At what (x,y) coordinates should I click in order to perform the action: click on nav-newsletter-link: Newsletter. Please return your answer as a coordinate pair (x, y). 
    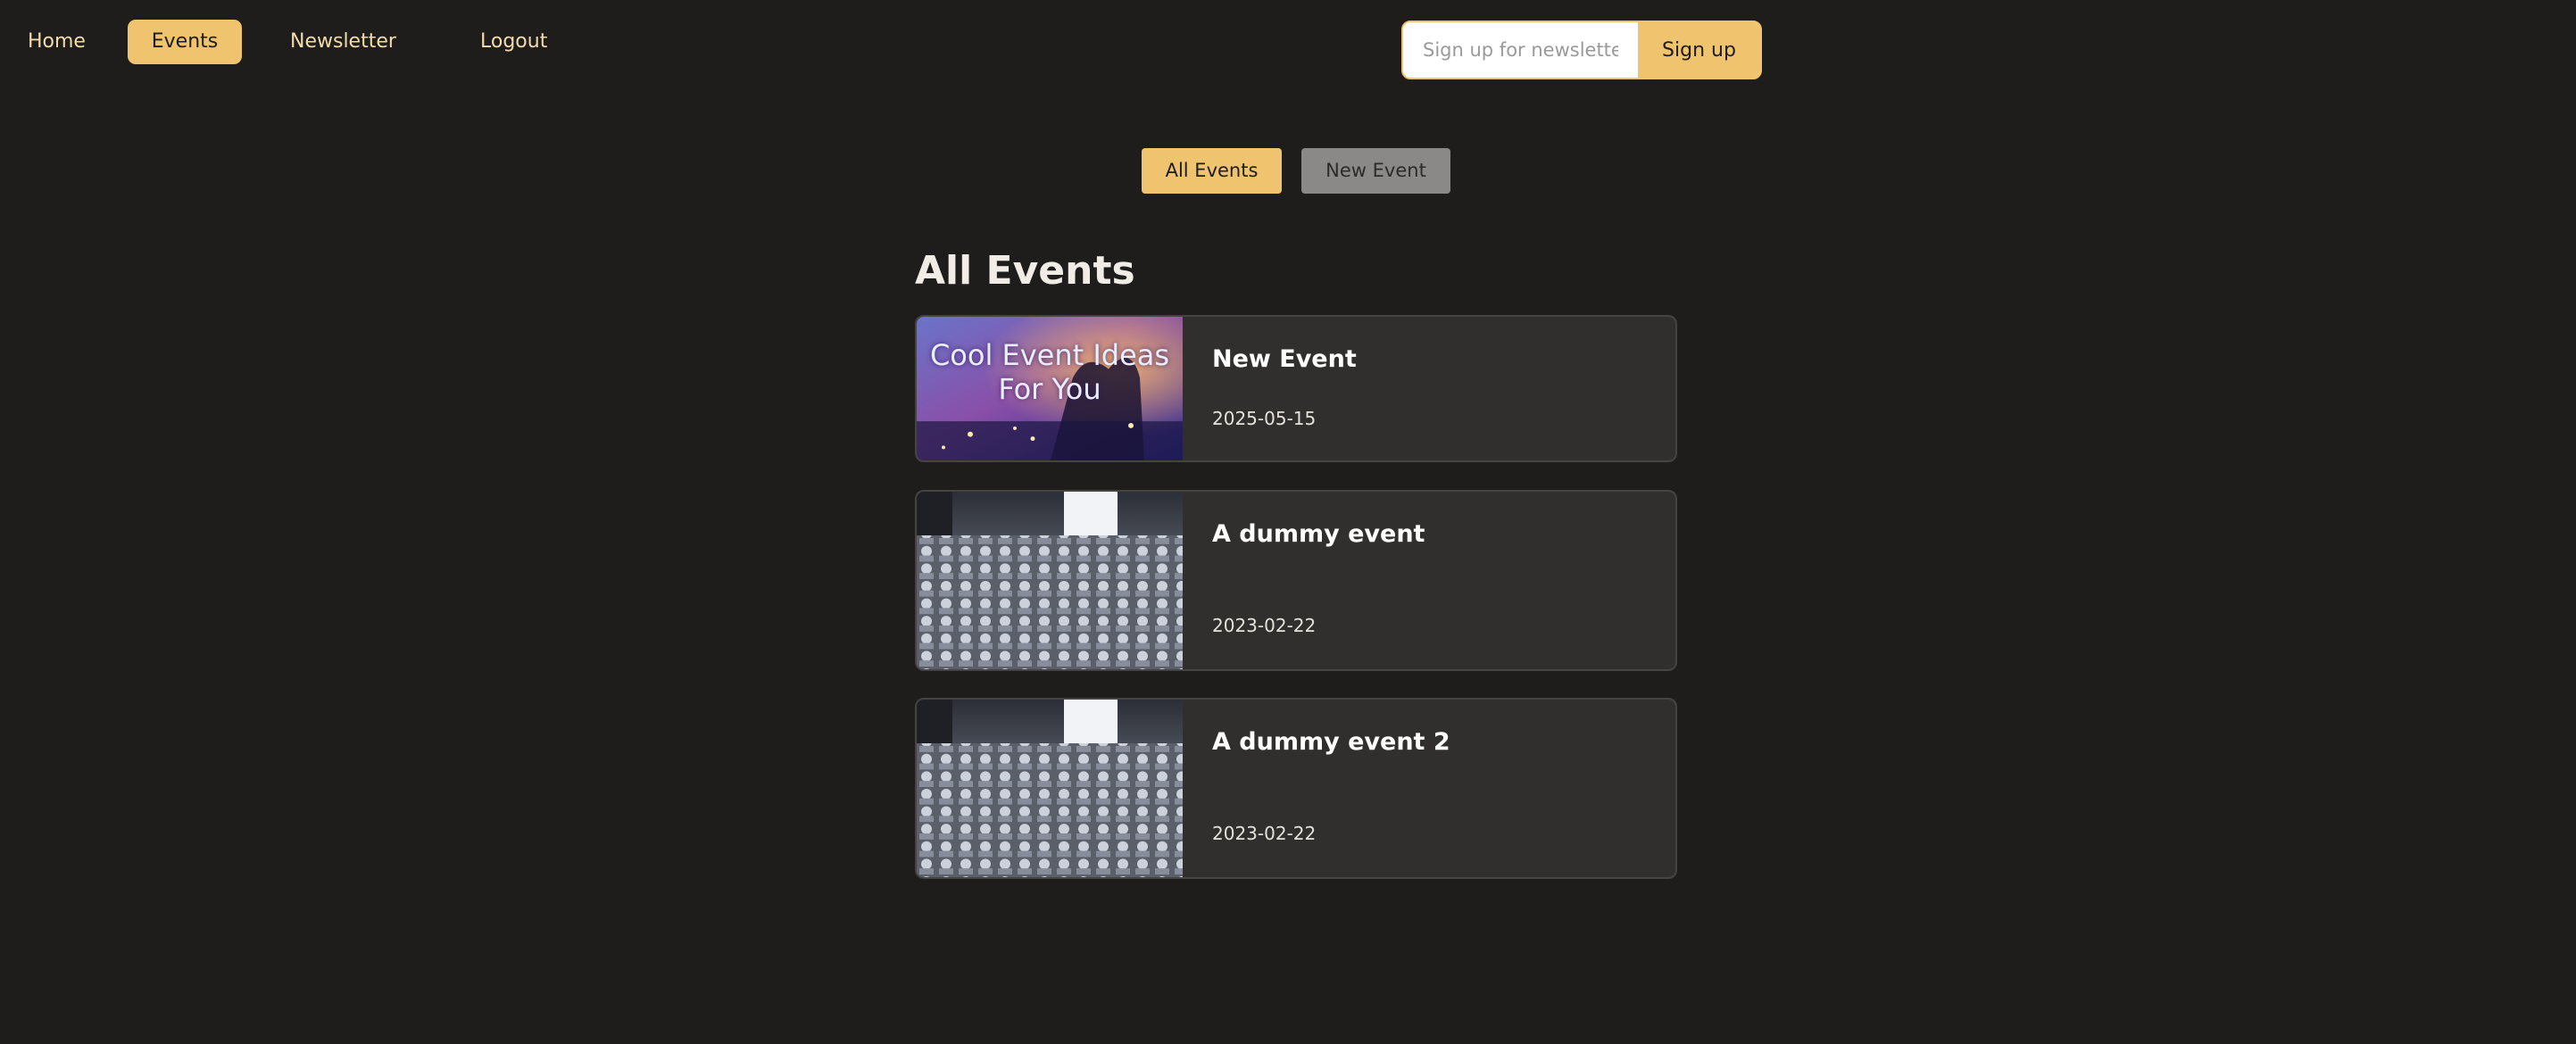
    Looking at the image, I should click on (343, 42).